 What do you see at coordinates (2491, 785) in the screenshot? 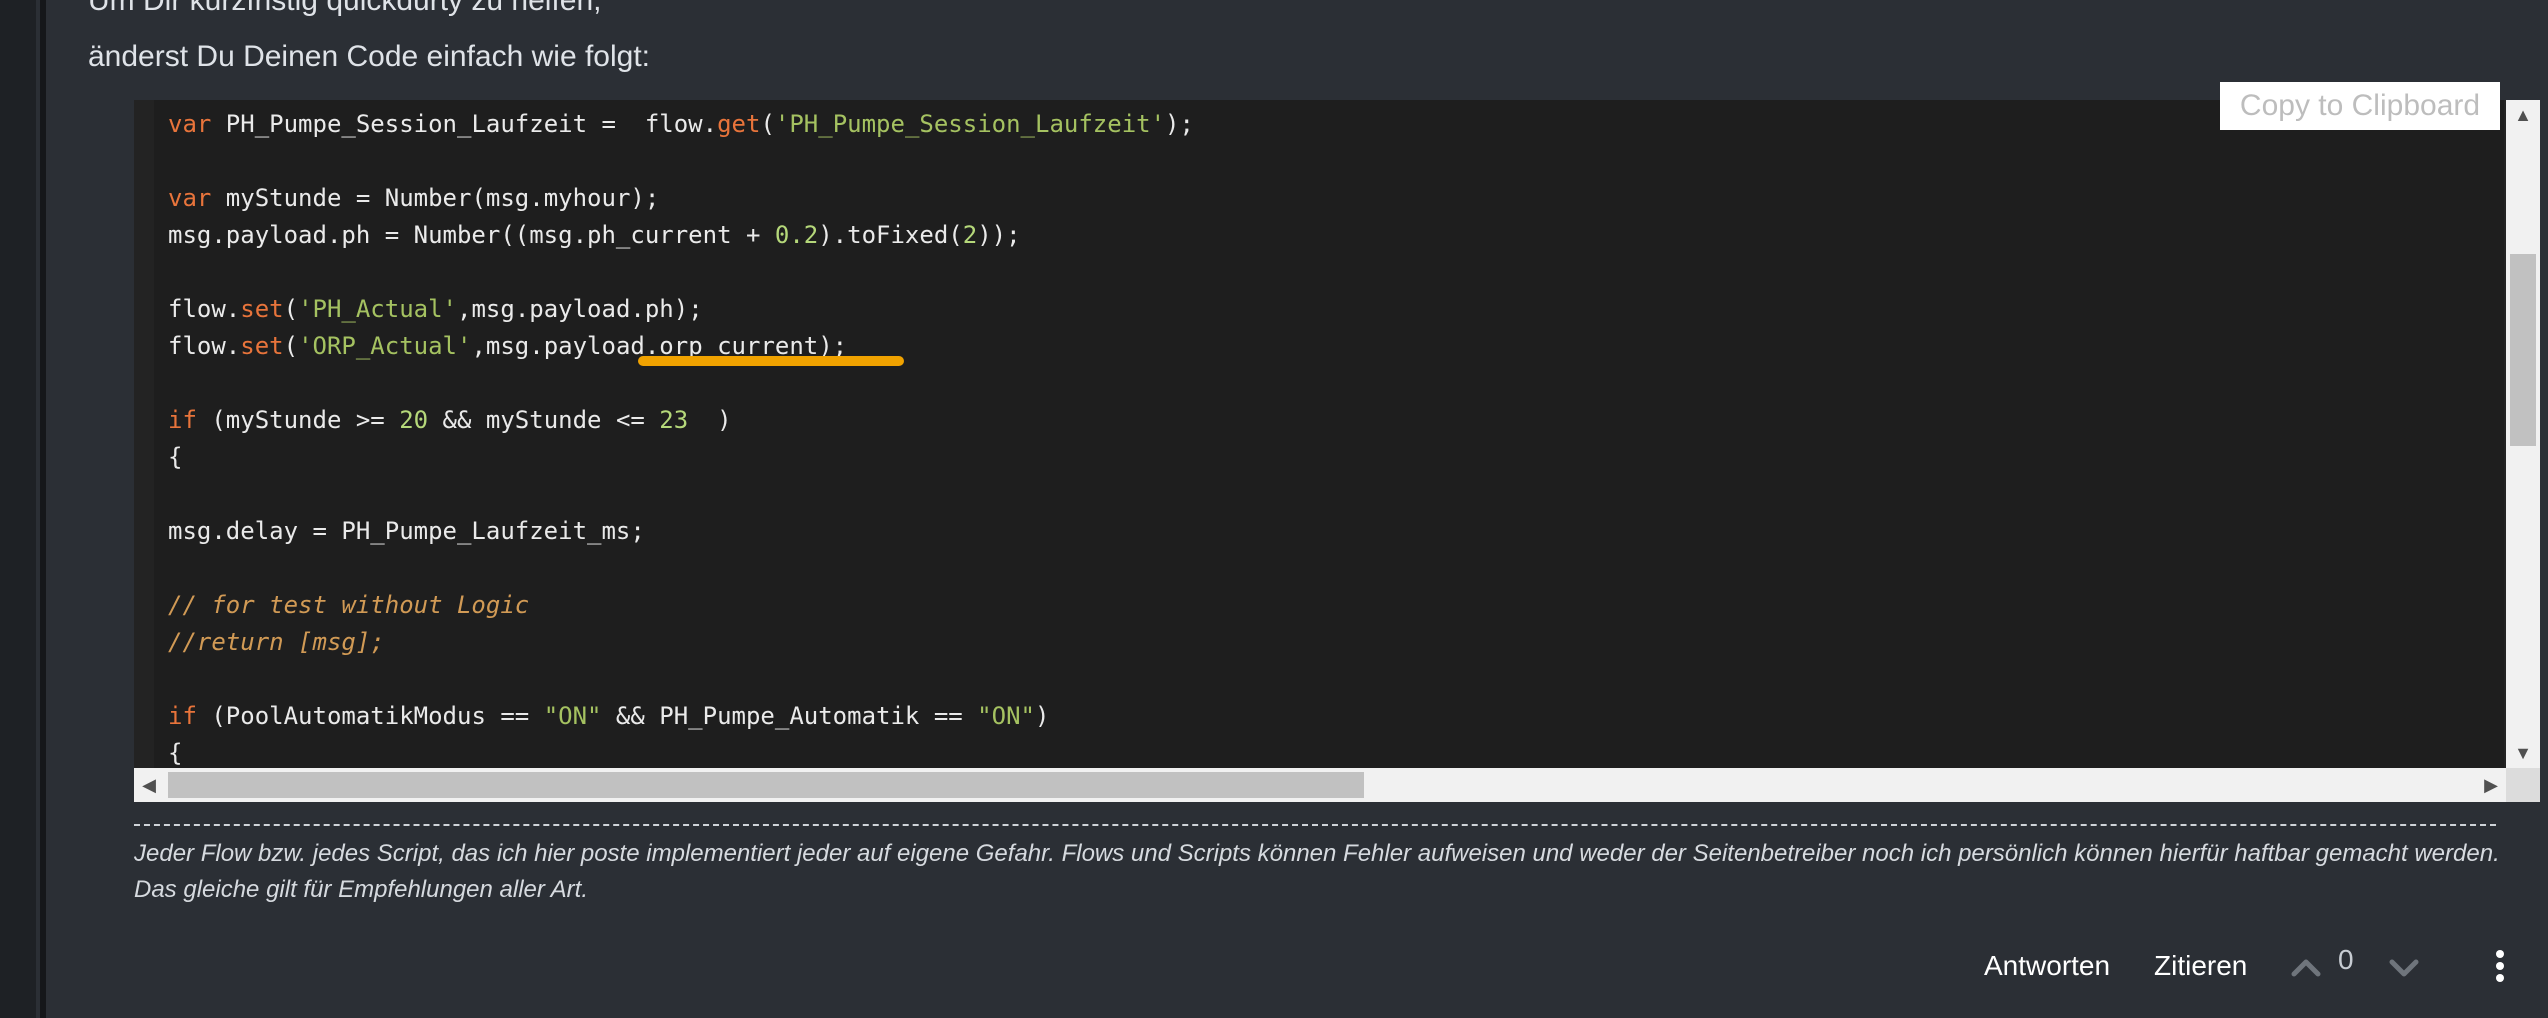
I see `scroll-right-icon: ▶` at bounding box center [2491, 785].